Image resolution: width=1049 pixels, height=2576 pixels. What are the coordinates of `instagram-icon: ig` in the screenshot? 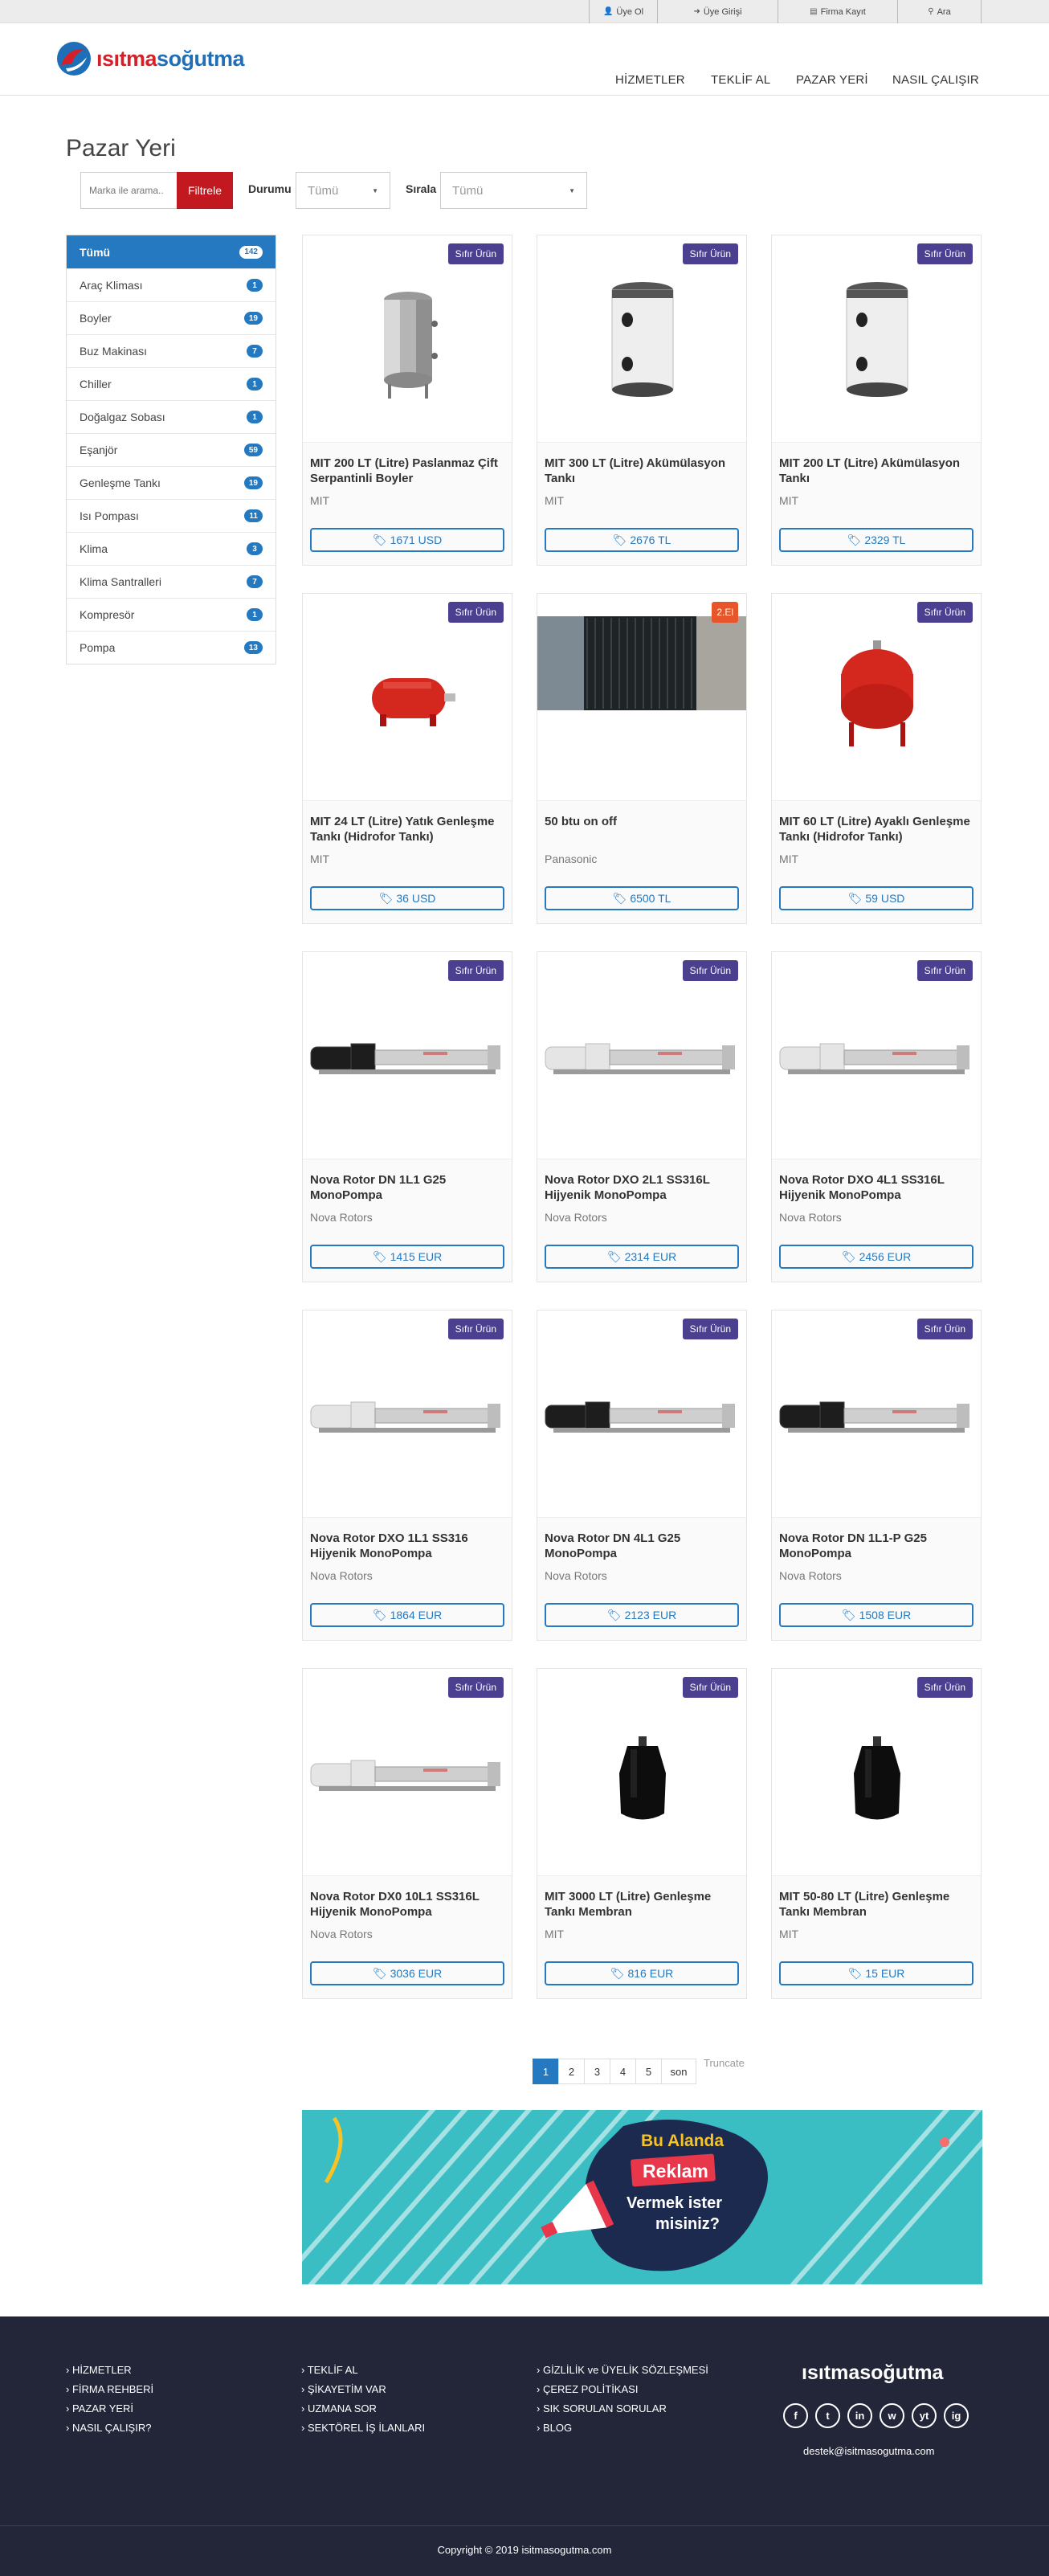 It's located at (956, 2415).